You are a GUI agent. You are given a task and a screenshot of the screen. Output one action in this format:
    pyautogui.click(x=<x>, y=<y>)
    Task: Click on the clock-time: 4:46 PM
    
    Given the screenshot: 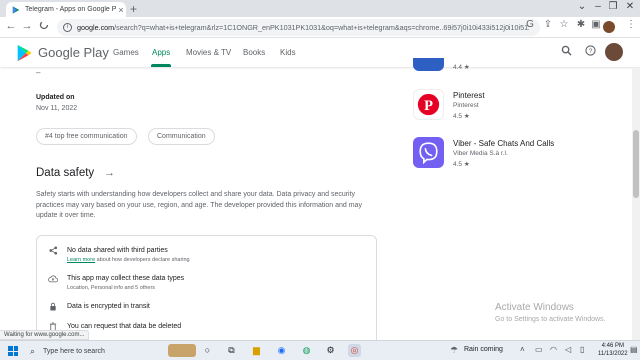 What is the action you would take?
    pyautogui.click(x=612, y=346)
    